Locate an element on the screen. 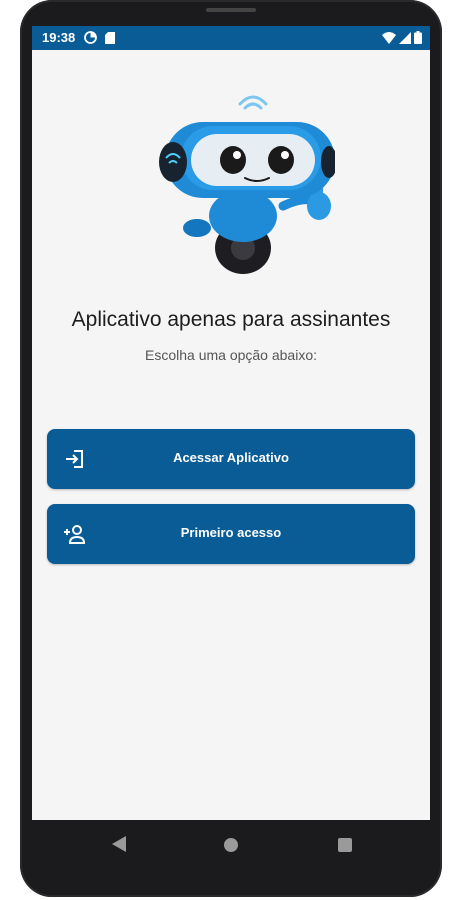 Image resolution: width=461 pixels, height=900 pixels. access-app-label: Acessar Aplicativo is located at coordinates (231, 457).